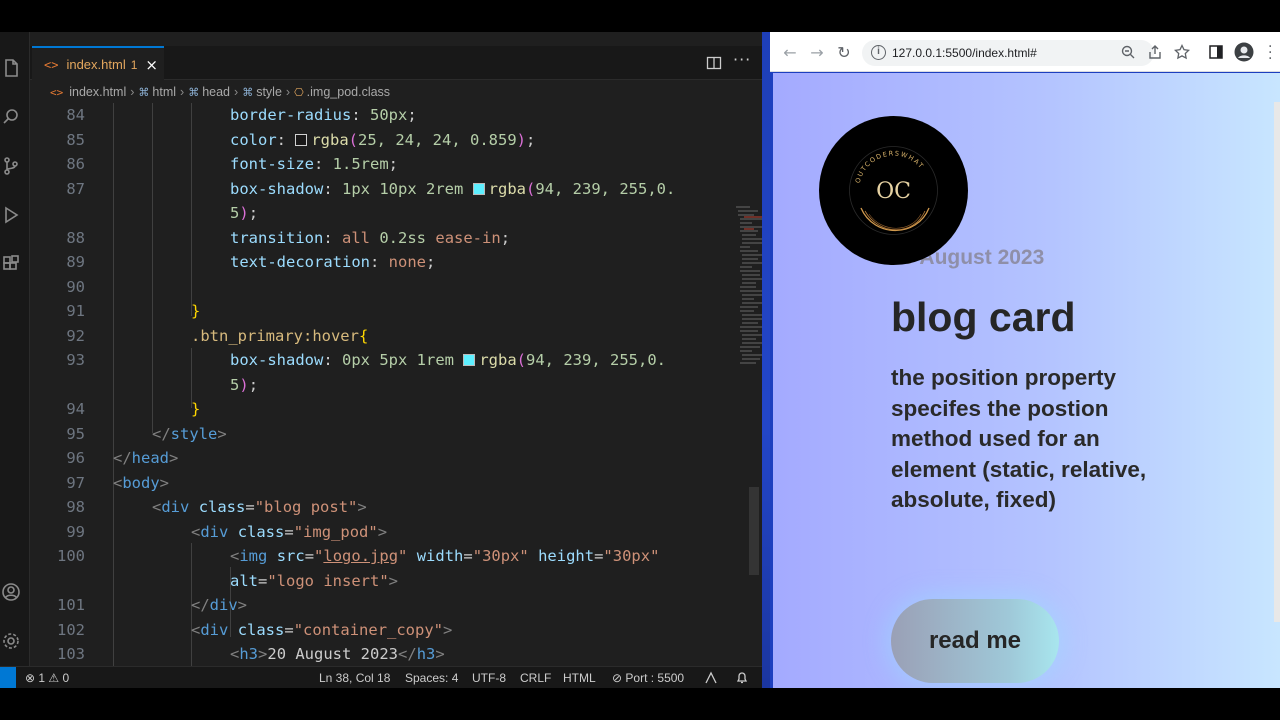 This screenshot has width=1280, height=720. Describe the element at coordinates (11, 215) in the screenshot. I see `run-debug-icon` at that location.